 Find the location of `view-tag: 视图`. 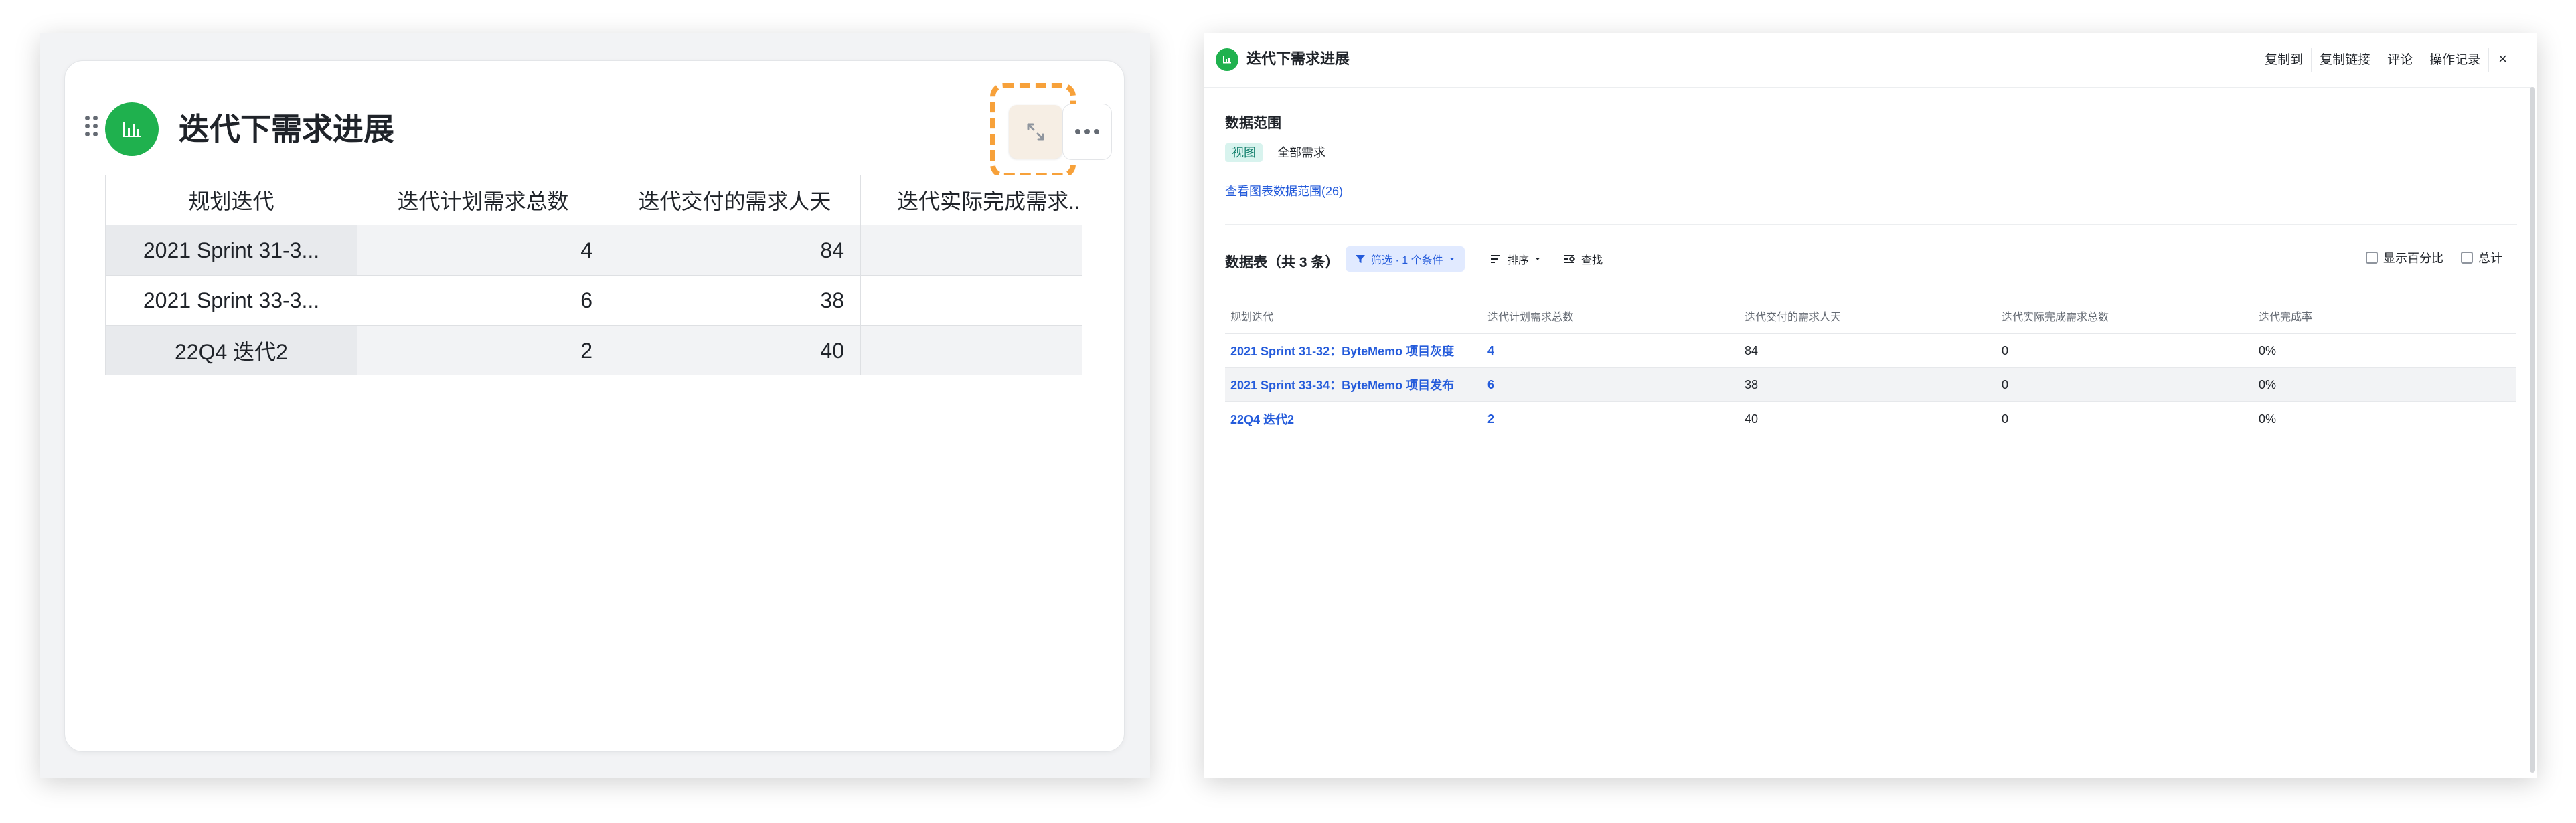

view-tag: 视图 is located at coordinates (1244, 152).